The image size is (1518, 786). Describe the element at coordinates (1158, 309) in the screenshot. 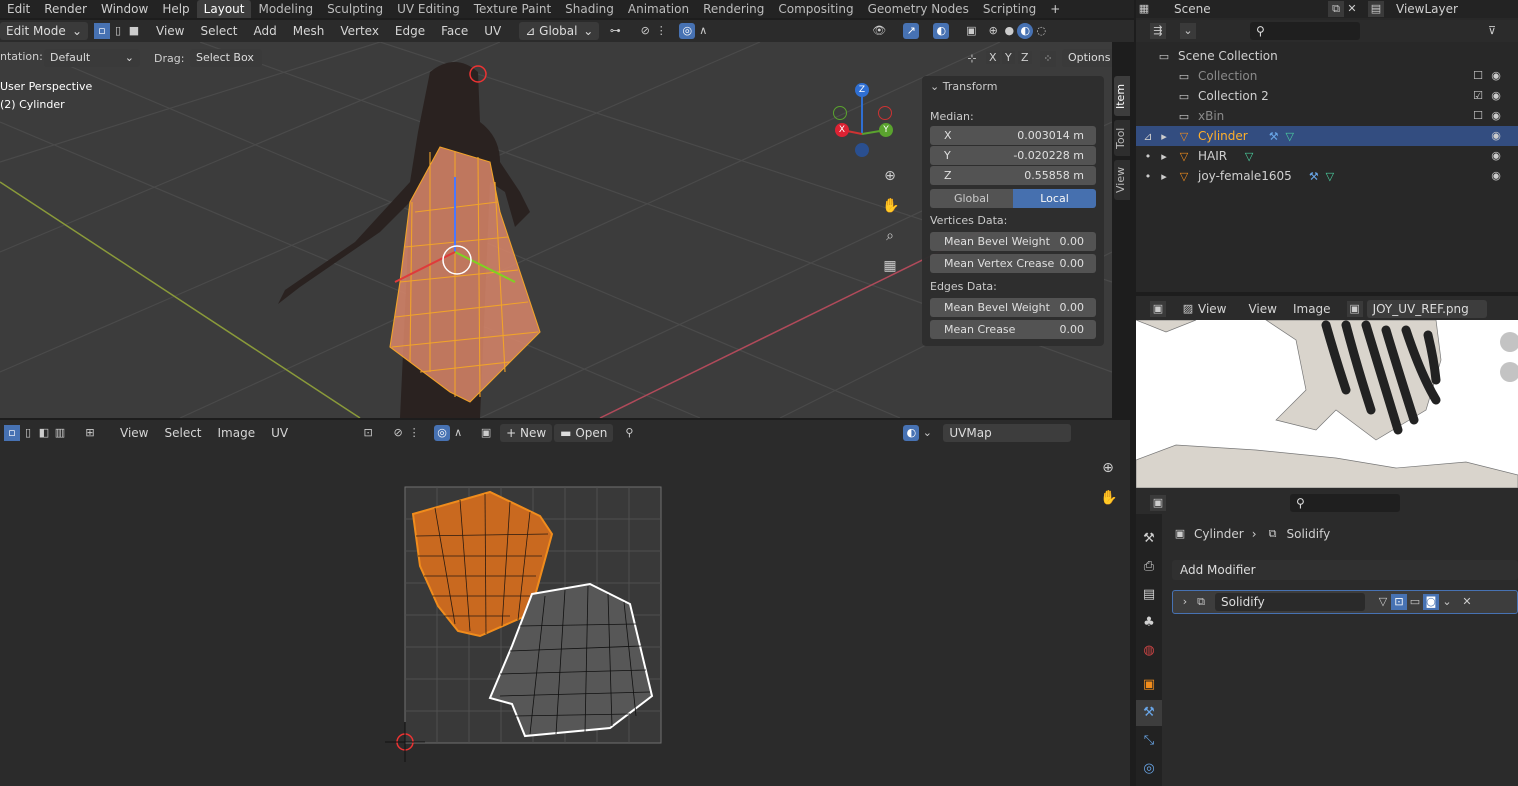

I see `editor-type-icon: ▣` at that location.